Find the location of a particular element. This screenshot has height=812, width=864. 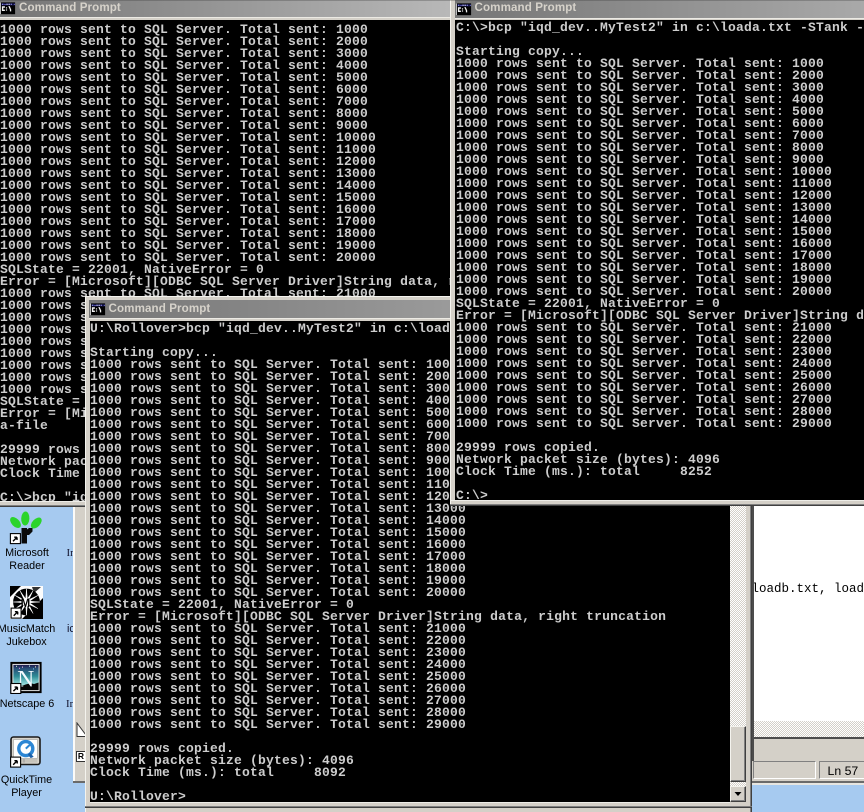

svg-text: M is located at coordinates (26, 604).